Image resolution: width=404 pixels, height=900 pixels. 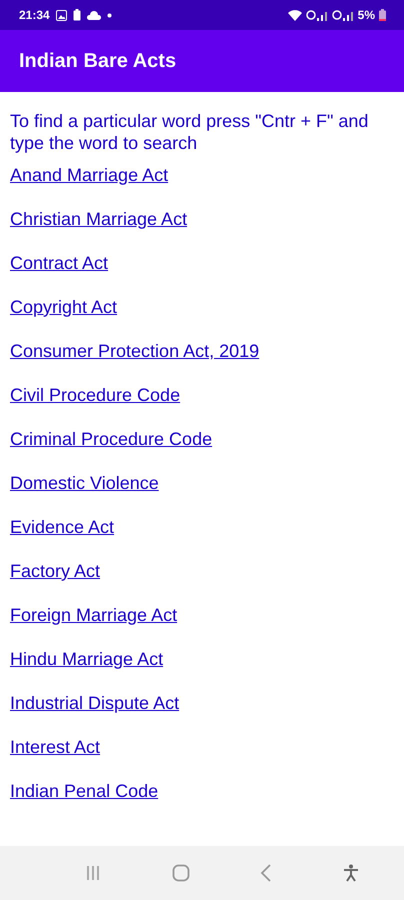 What do you see at coordinates (99, 219) in the screenshot?
I see `act-link: Christian Marriage Act` at bounding box center [99, 219].